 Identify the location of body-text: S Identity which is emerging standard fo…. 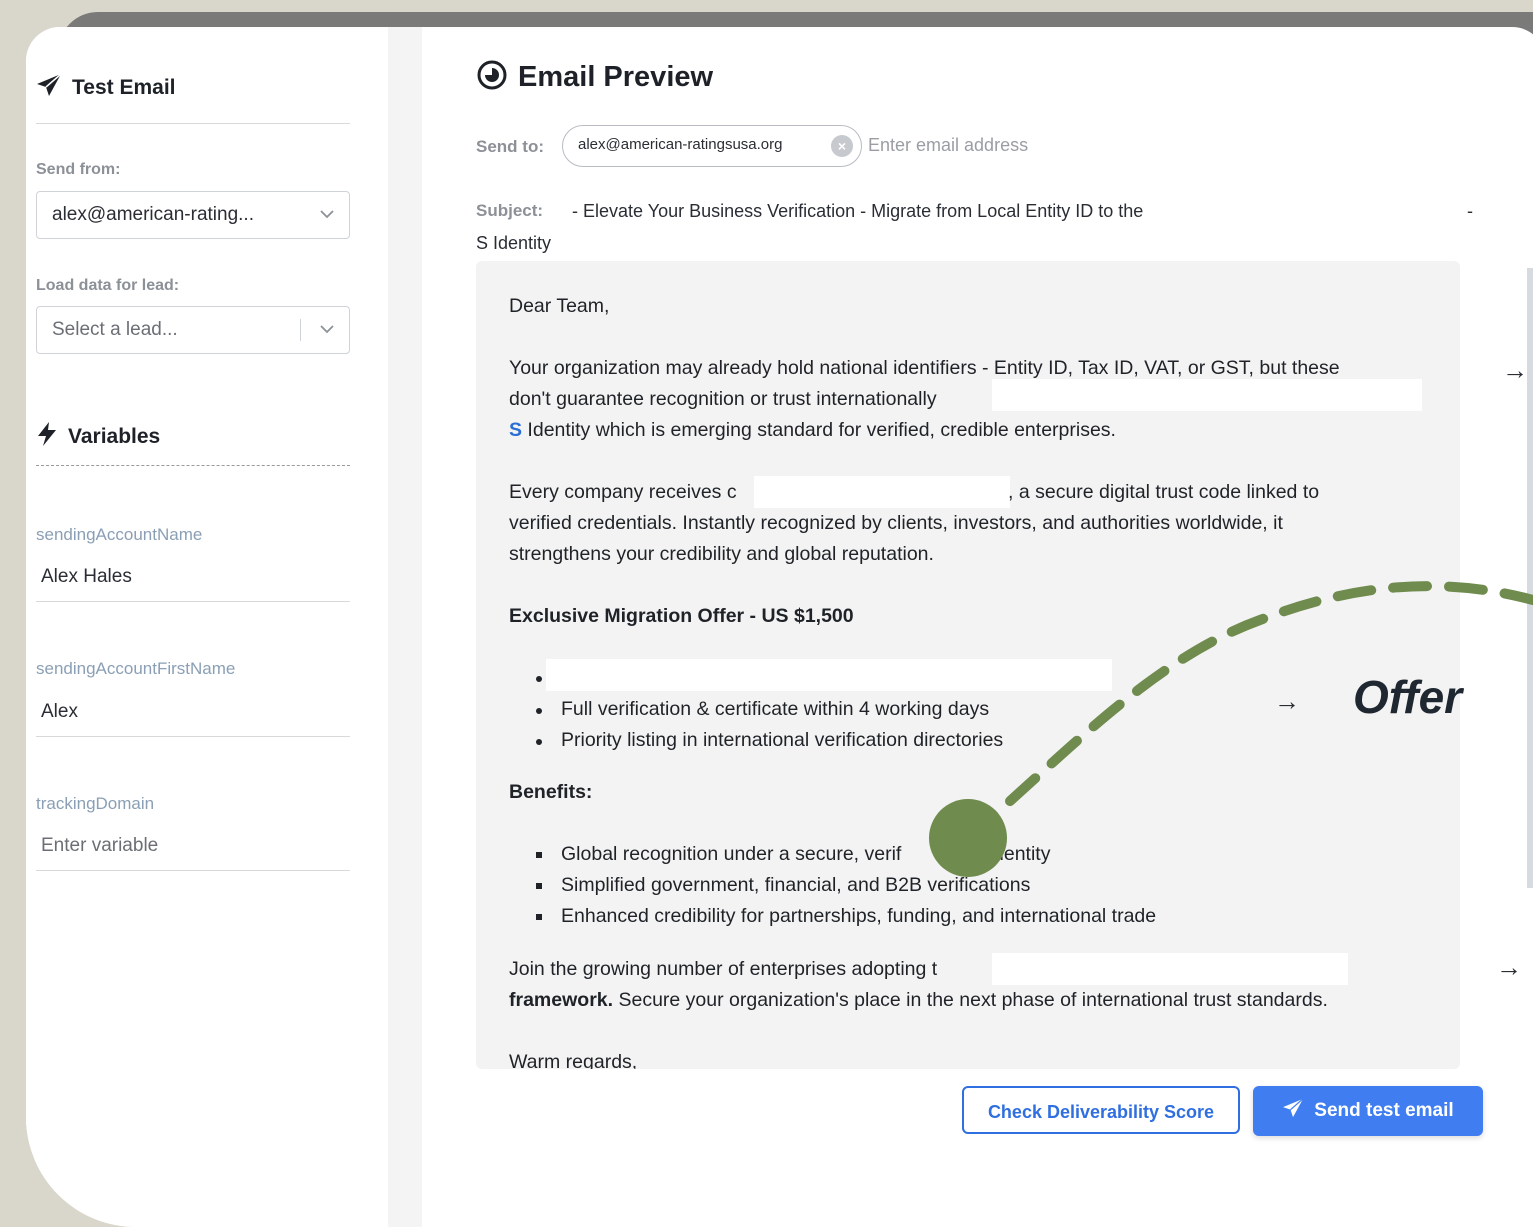
(812, 430).